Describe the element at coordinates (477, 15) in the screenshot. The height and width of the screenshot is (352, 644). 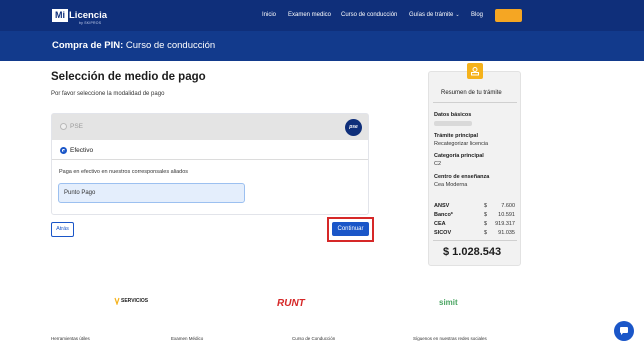
I see `nav-item-blog: Blog` at that location.